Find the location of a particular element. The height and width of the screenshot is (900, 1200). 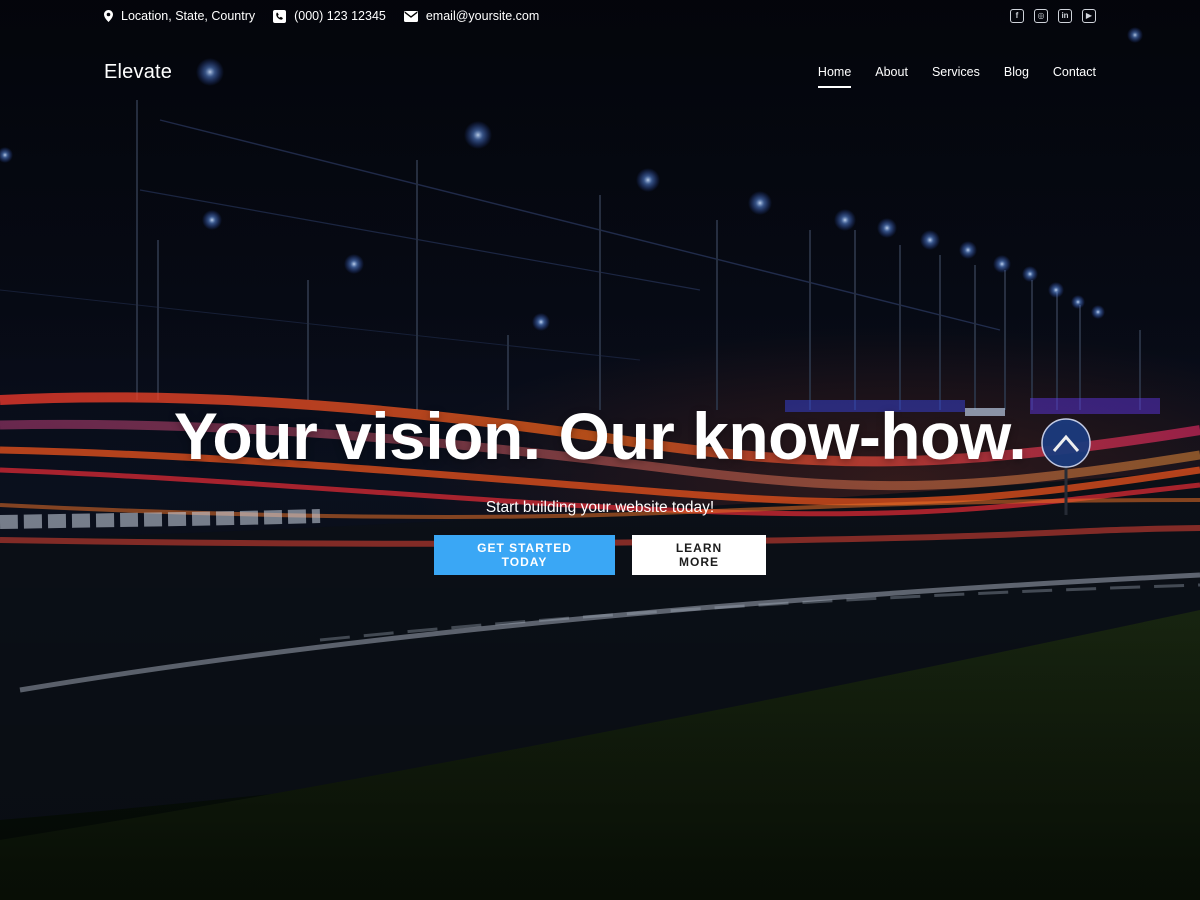

hero-title: Your vision. Our know-how. is located at coordinates (600, 436).